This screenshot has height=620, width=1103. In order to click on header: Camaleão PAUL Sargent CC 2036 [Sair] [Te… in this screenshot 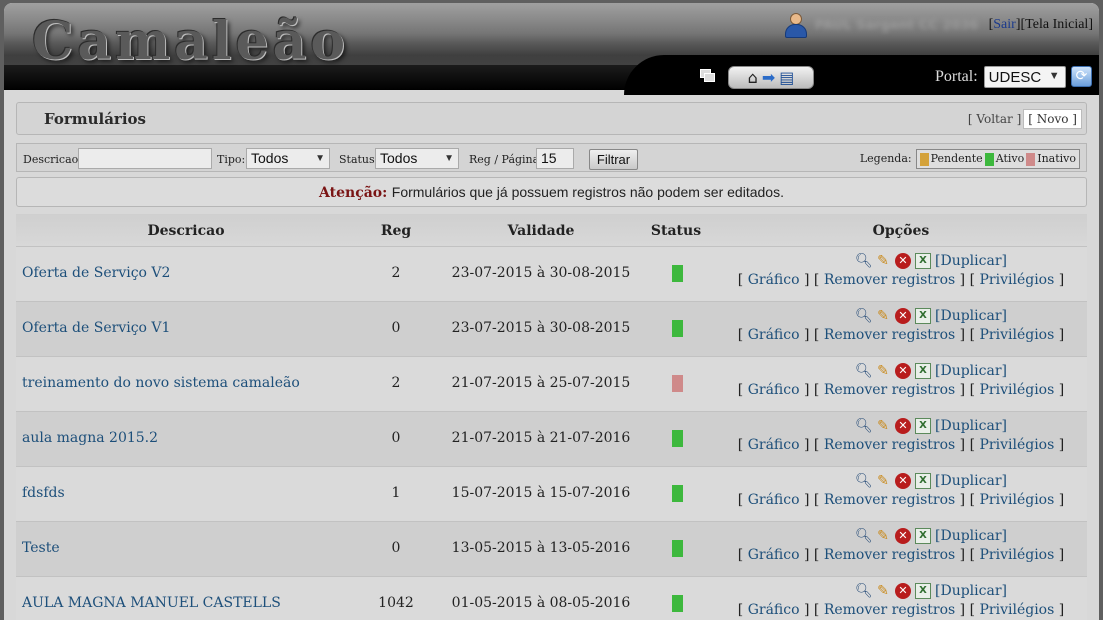, I will do `click(551, 49)`.